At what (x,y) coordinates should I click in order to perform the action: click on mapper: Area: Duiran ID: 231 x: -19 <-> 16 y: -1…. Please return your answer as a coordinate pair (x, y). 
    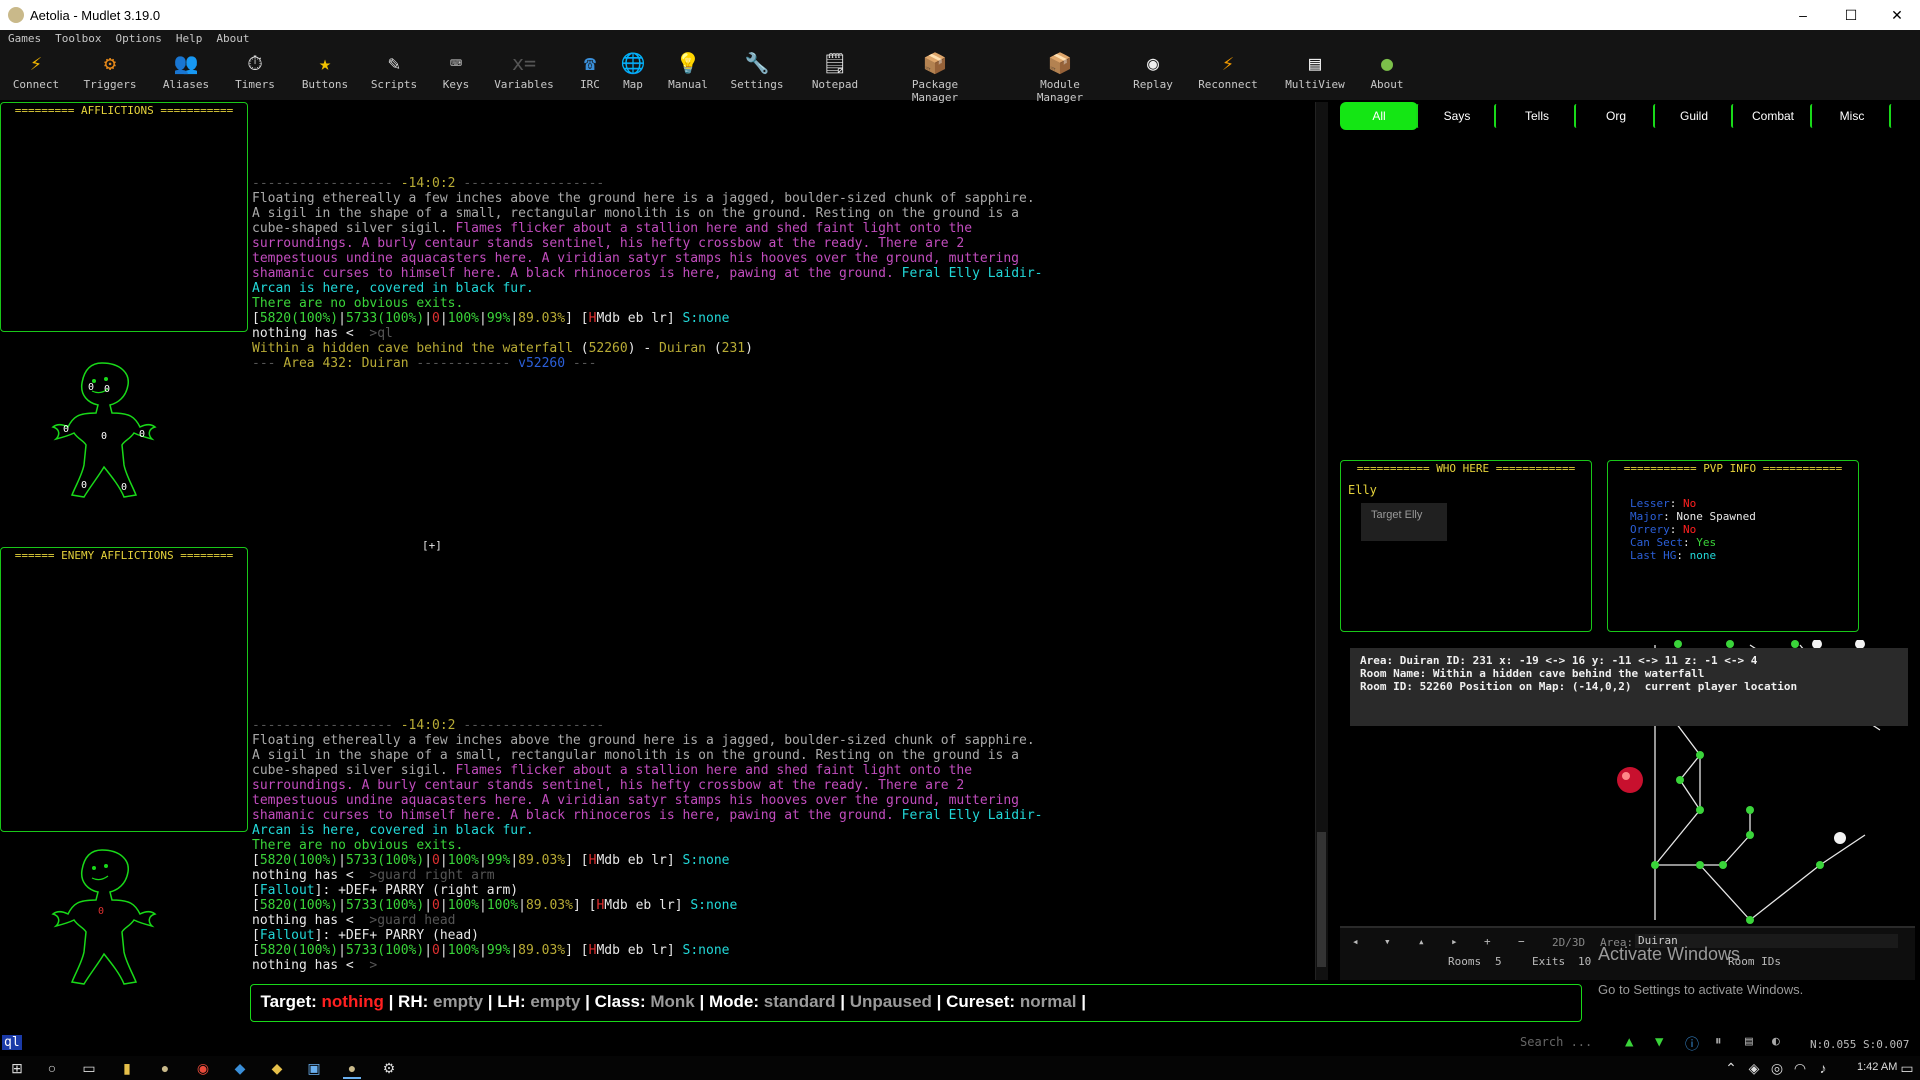
    Looking at the image, I should click on (1625, 782).